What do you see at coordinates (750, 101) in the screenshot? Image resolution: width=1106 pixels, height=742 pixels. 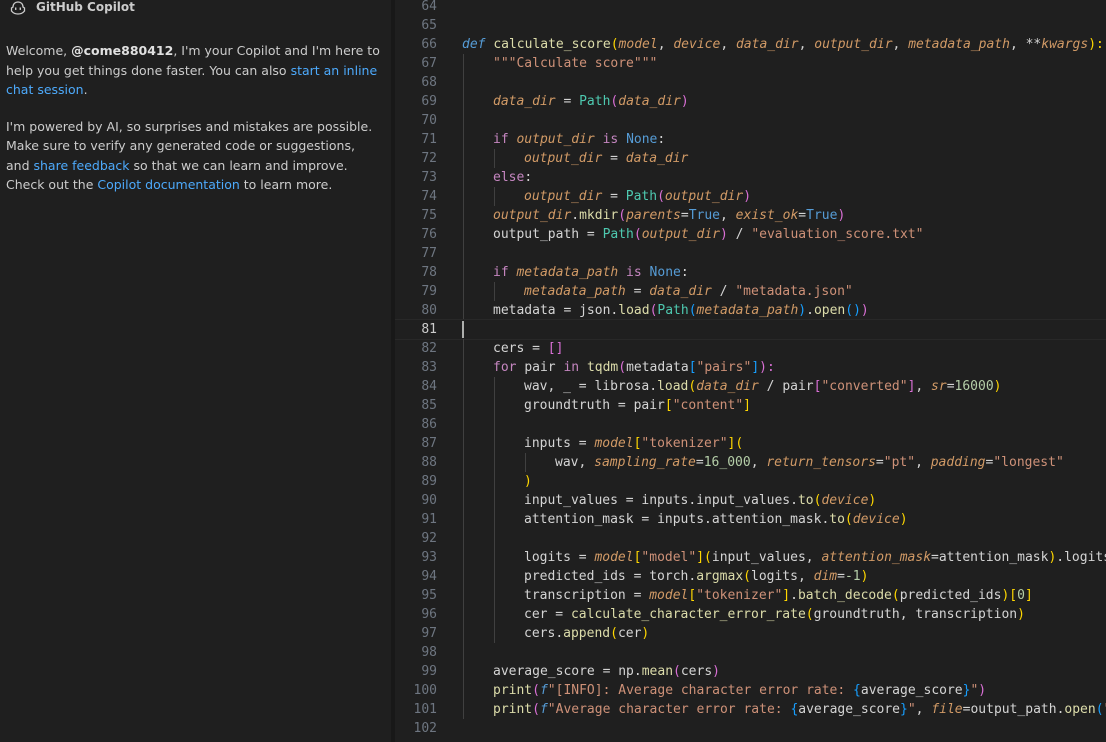 I see `code-line: 69 data_dir = Path(data_dir)` at bounding box center [750, 101].